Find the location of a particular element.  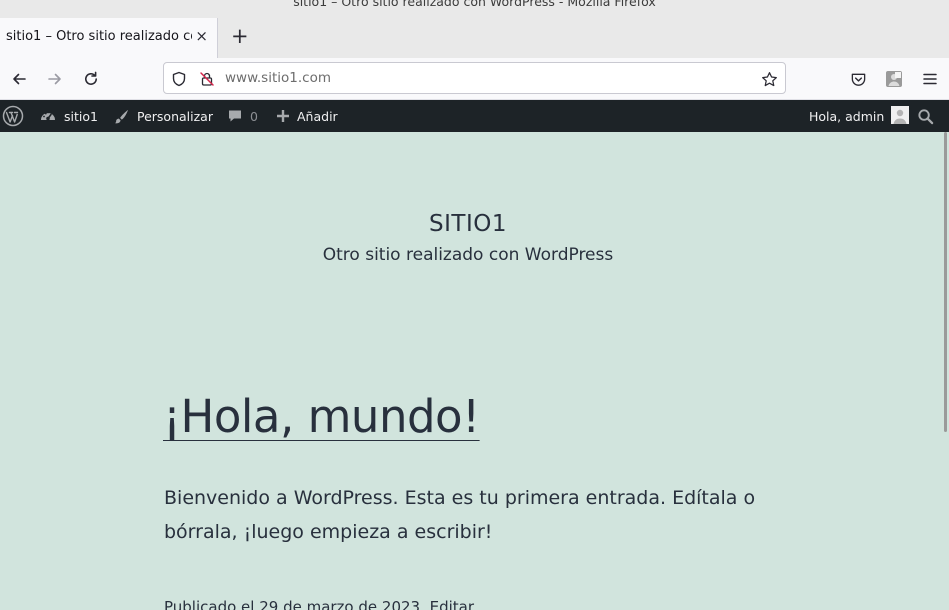

url-bar: www.sitio1.com is located at coordinates (474, 78).